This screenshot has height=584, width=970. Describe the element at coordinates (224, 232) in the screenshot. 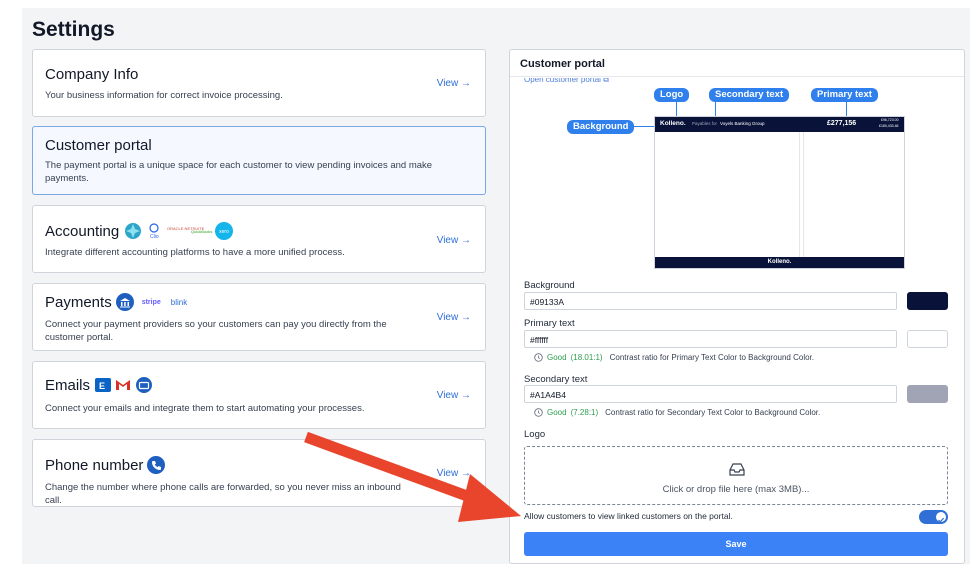

I see `xero-logo-text: xero` at that location.